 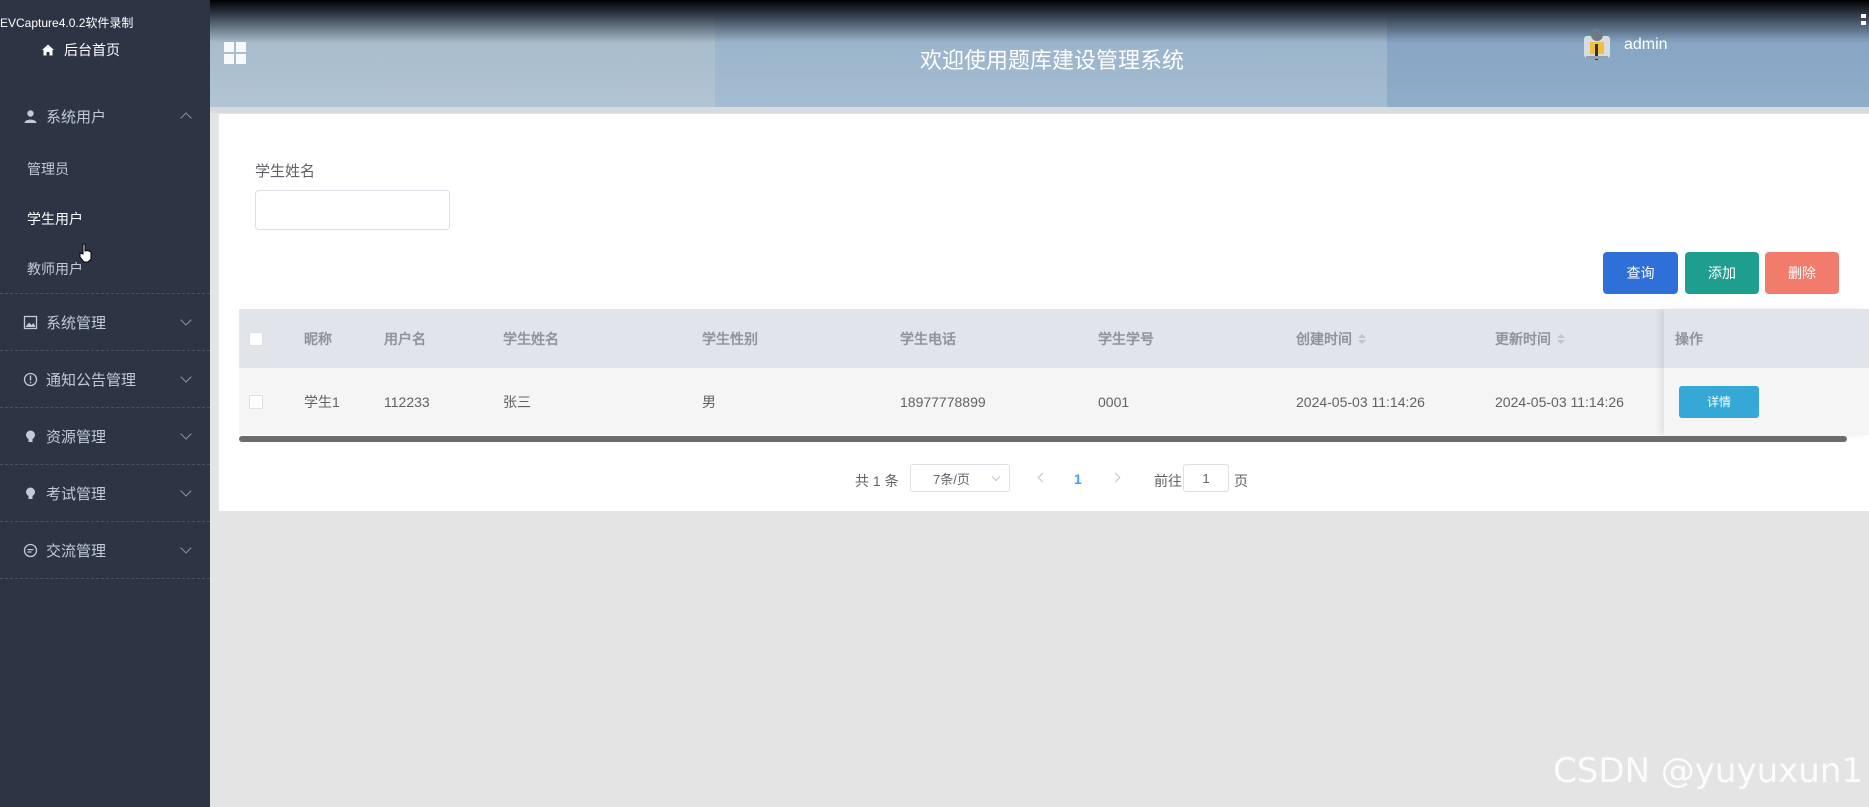 What do you see at coordinates (285, 171) in the screenshot?
I see `search-label: 学生姓名` at bounding box center [285, 171].